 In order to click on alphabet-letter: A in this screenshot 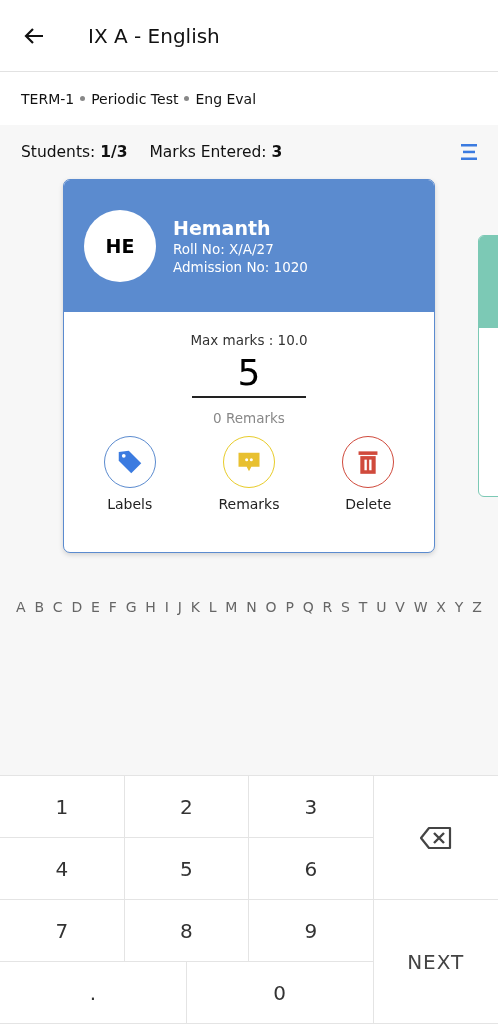, I will do `click(21, 607)`.